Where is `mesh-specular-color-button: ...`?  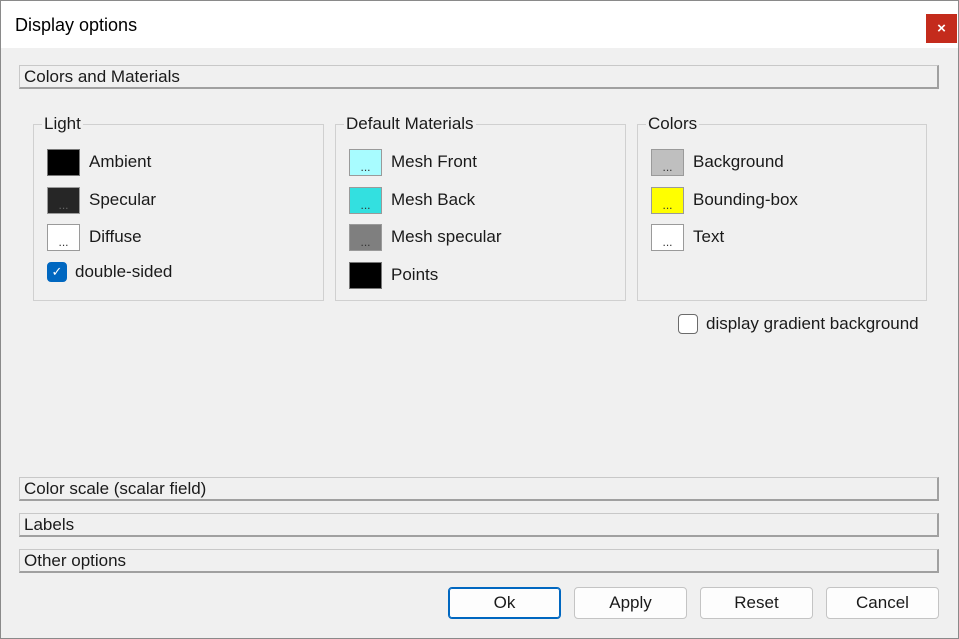
mesh-specular-color-button: ... is located at coordinates (365, 237).